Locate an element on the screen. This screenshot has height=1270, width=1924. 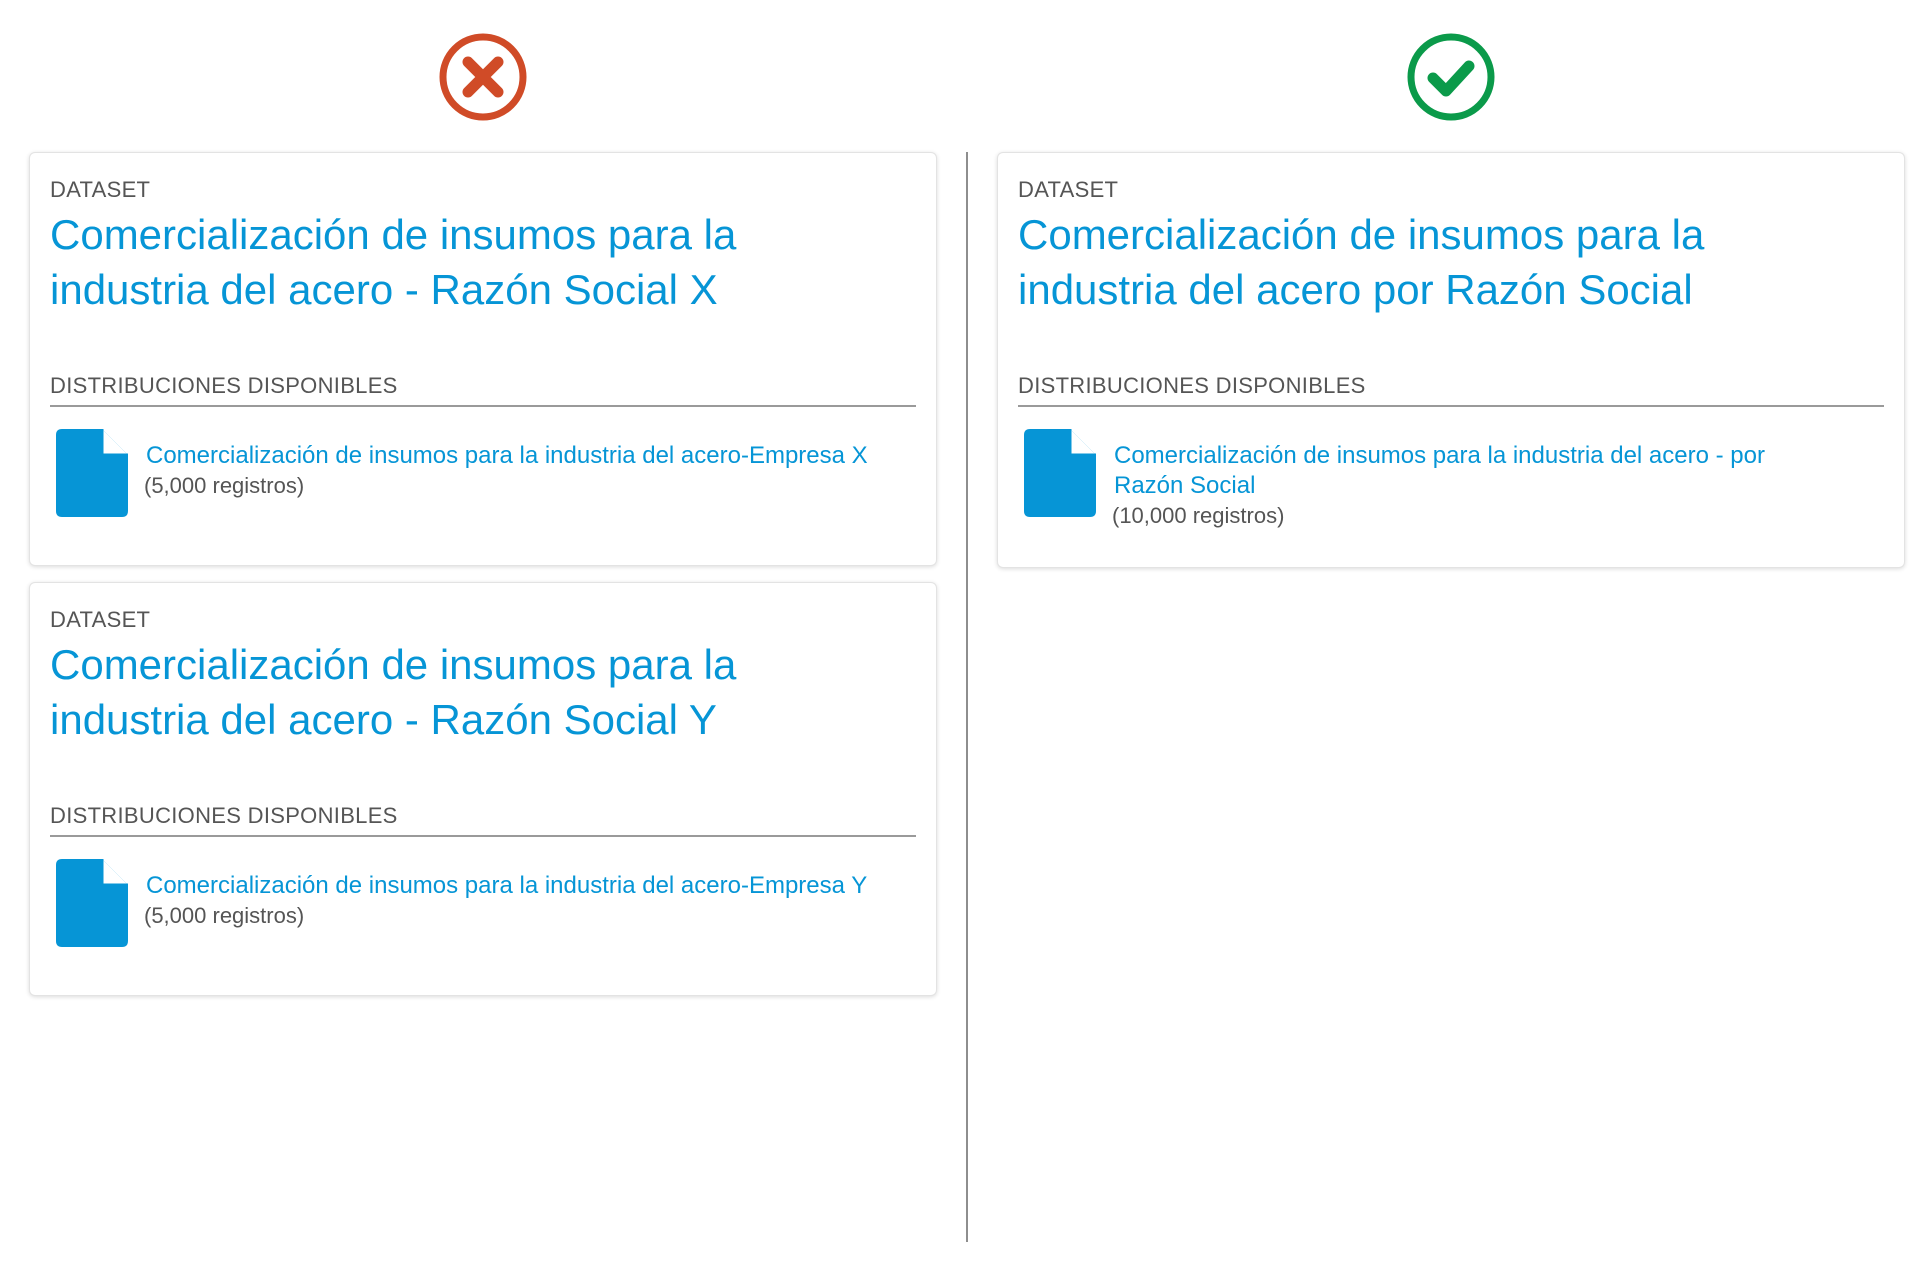
check-circle-icon is located at coordinates (1451, 77).